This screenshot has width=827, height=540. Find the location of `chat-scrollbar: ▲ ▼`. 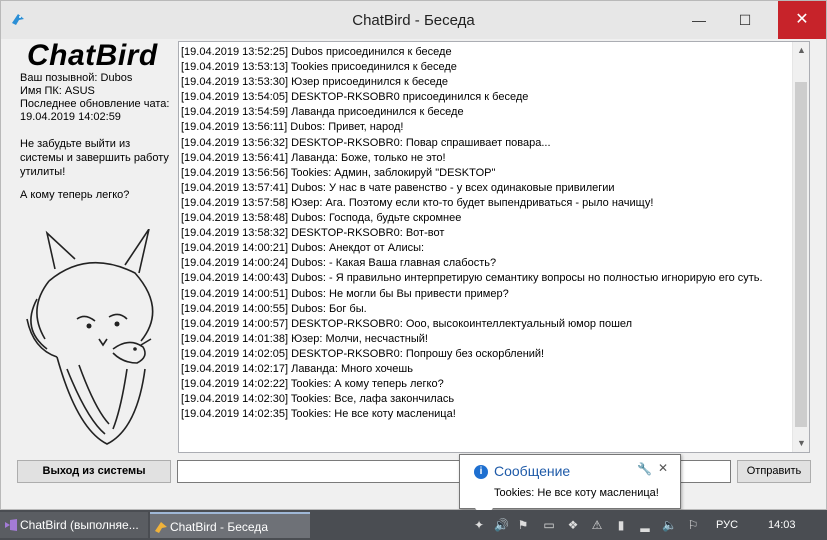

chat-scrollbar: ▲ ▼ is located at coordinates (800, 247).